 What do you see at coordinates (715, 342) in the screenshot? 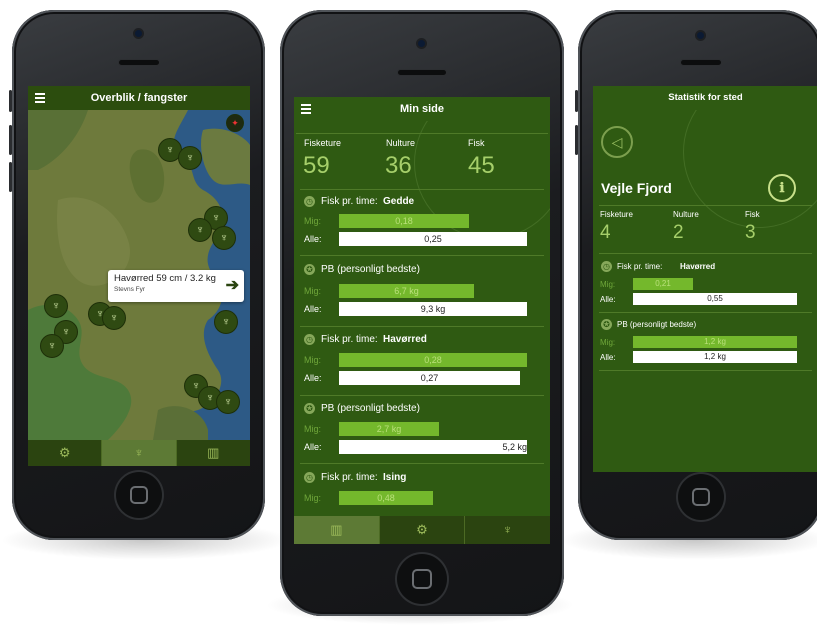
I see `mig-bar: 1,2 kg` at bounding box center [715, 342].